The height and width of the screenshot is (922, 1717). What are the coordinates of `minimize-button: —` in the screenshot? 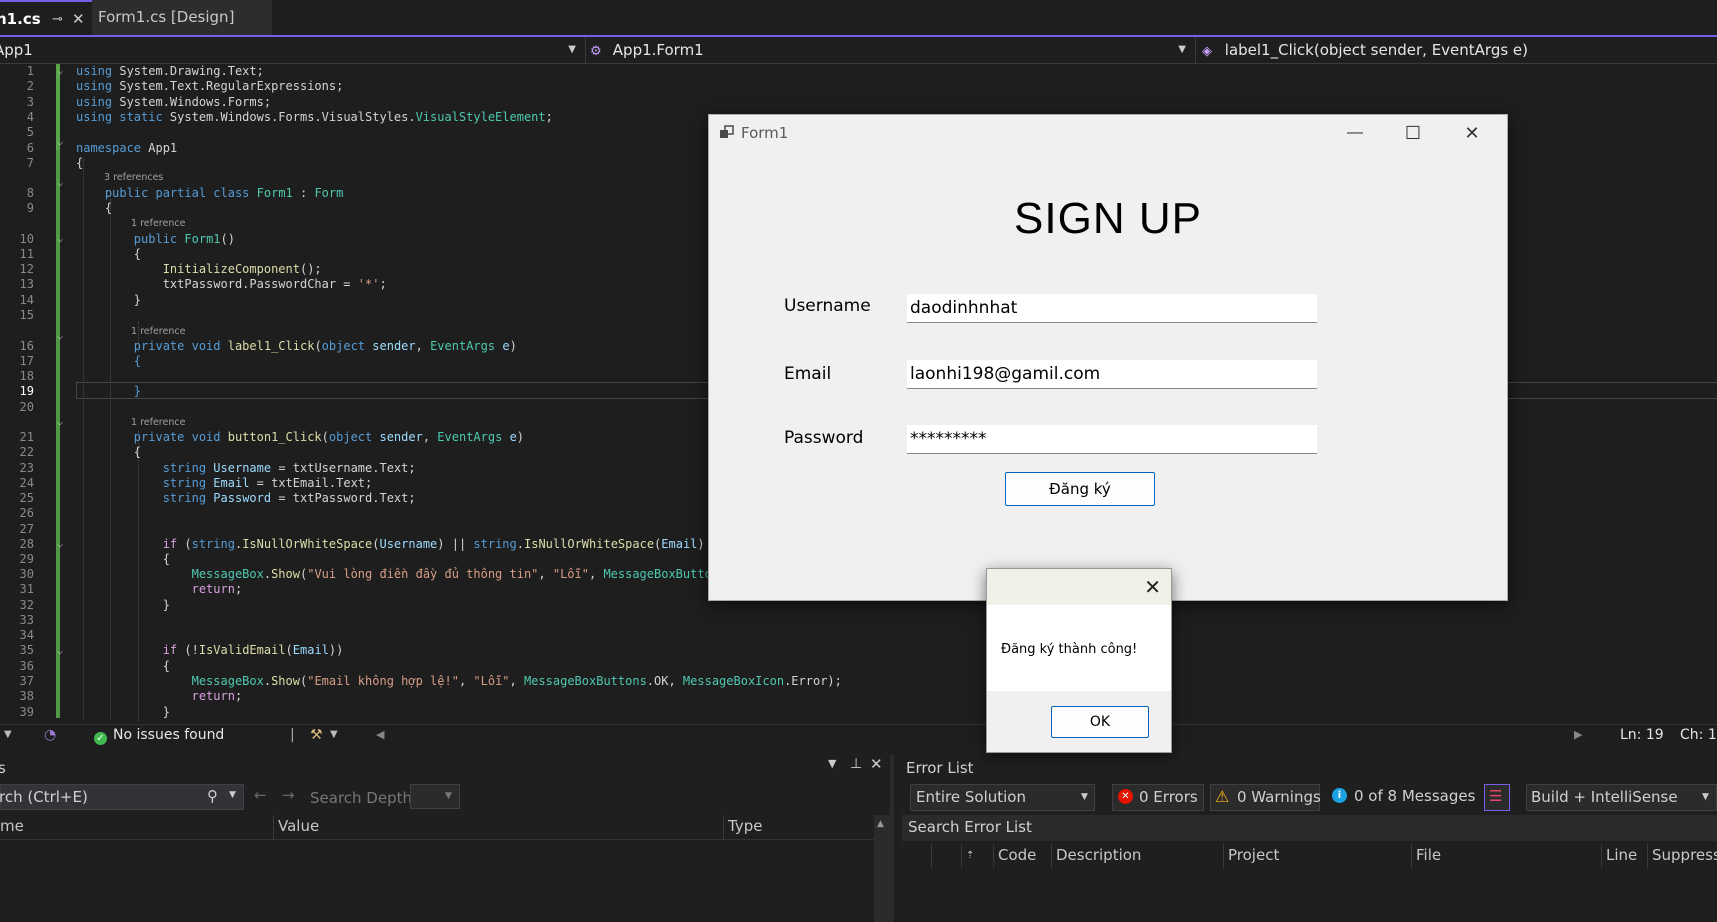 It's located at (1355, 133).